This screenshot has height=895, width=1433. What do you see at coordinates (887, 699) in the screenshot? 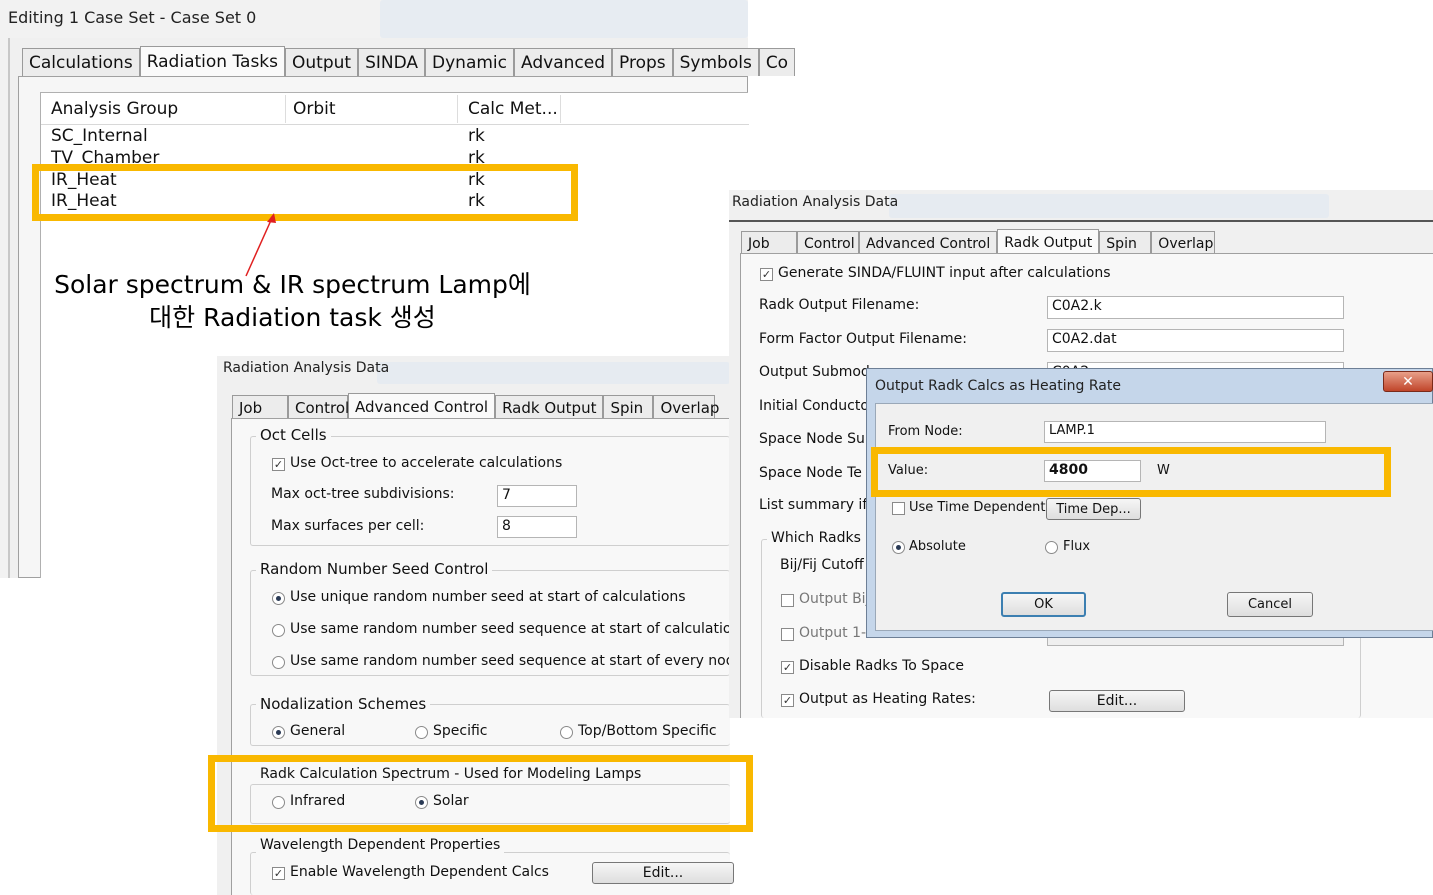
I see `output-heating-label: Output as Heating Rates:` at bounding box center [887, 699].